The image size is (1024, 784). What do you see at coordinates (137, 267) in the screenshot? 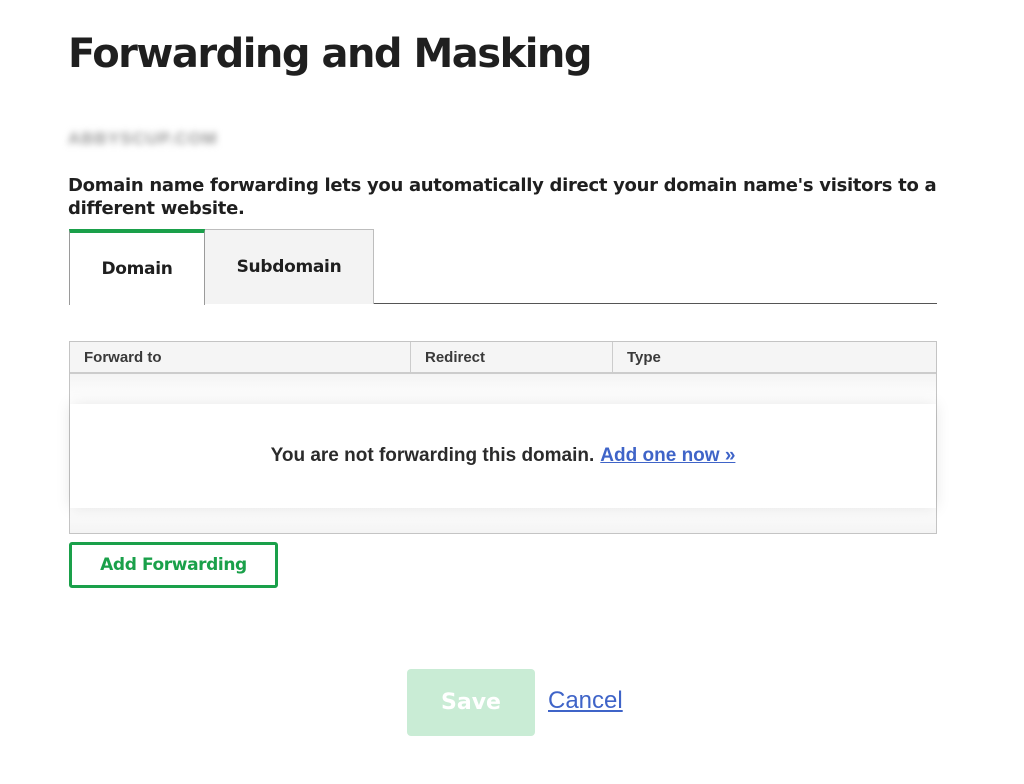
I see `tab-domain: Domain` at bounding box center [137, 267].